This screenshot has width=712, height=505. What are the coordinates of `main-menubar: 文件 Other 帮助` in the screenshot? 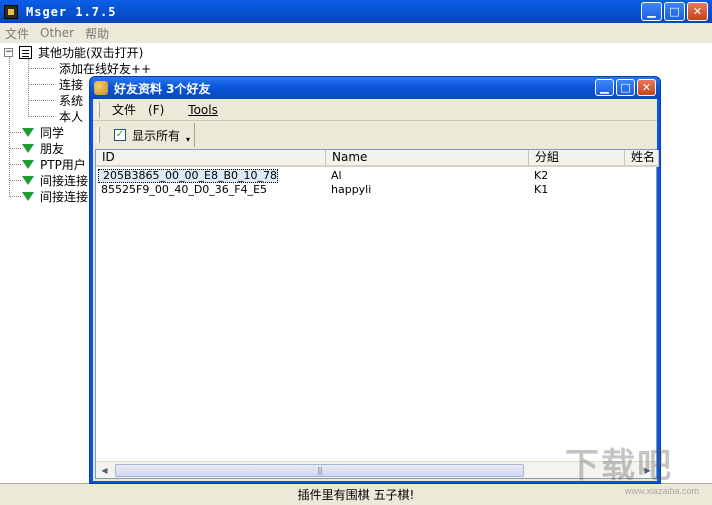 It's located at (356, 33).